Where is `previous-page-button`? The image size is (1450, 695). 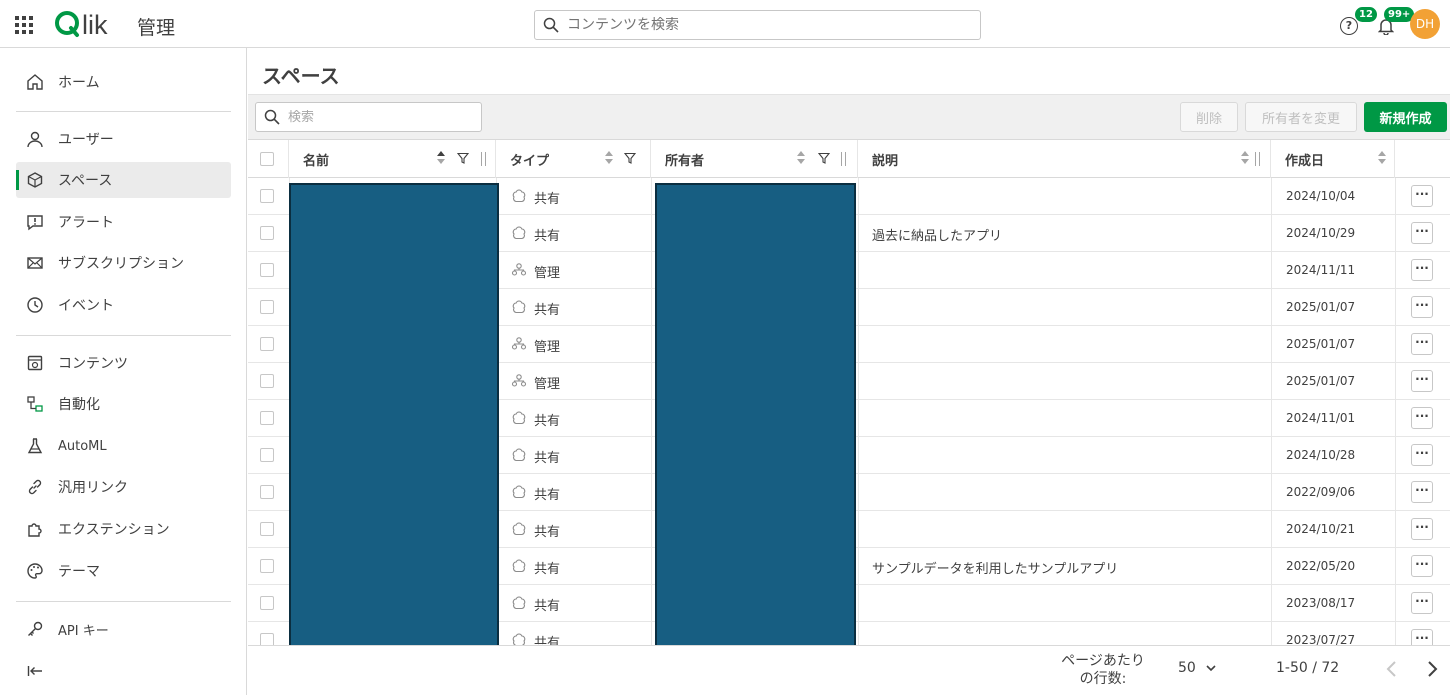 previous-page-button is located at coordinates (1392, 669).